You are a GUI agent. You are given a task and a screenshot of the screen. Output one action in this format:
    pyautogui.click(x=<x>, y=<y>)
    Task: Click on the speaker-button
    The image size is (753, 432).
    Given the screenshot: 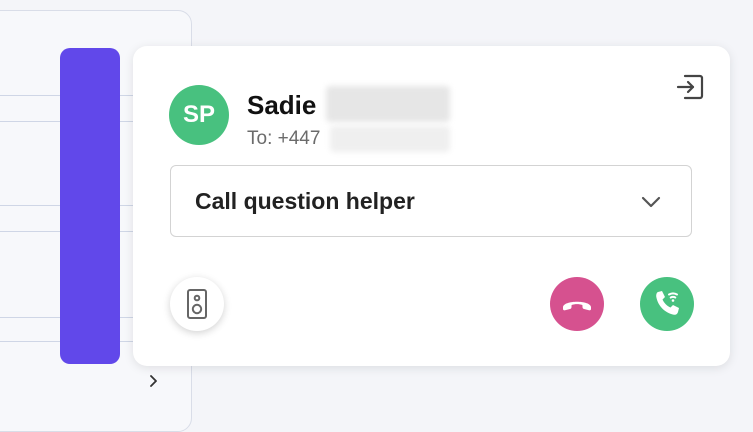 What is the action you would take?
    pyautogui.click(x=197, y=304)
    